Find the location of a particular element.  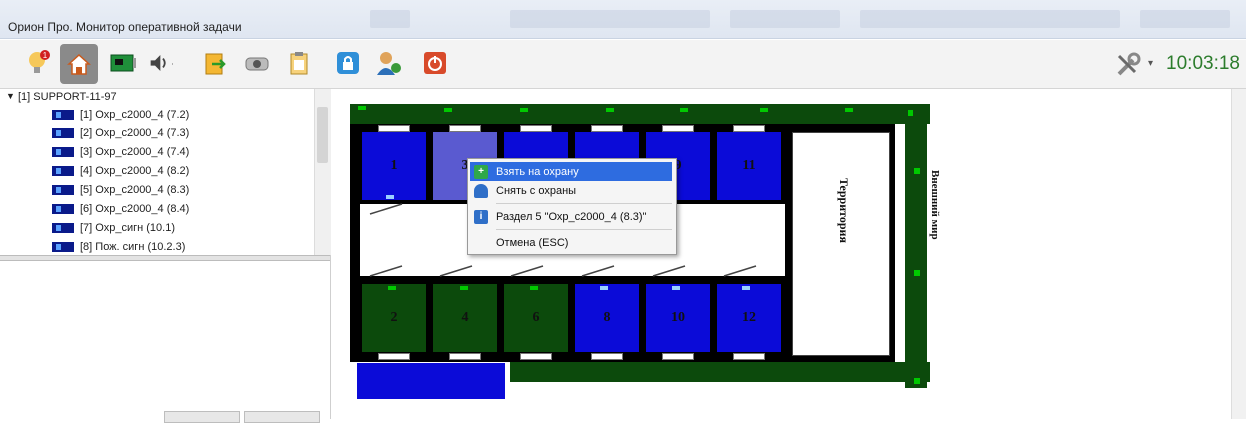

tree-item: [5] Охр_c2000_4 (8.3) is located at coordinates (120, 190).